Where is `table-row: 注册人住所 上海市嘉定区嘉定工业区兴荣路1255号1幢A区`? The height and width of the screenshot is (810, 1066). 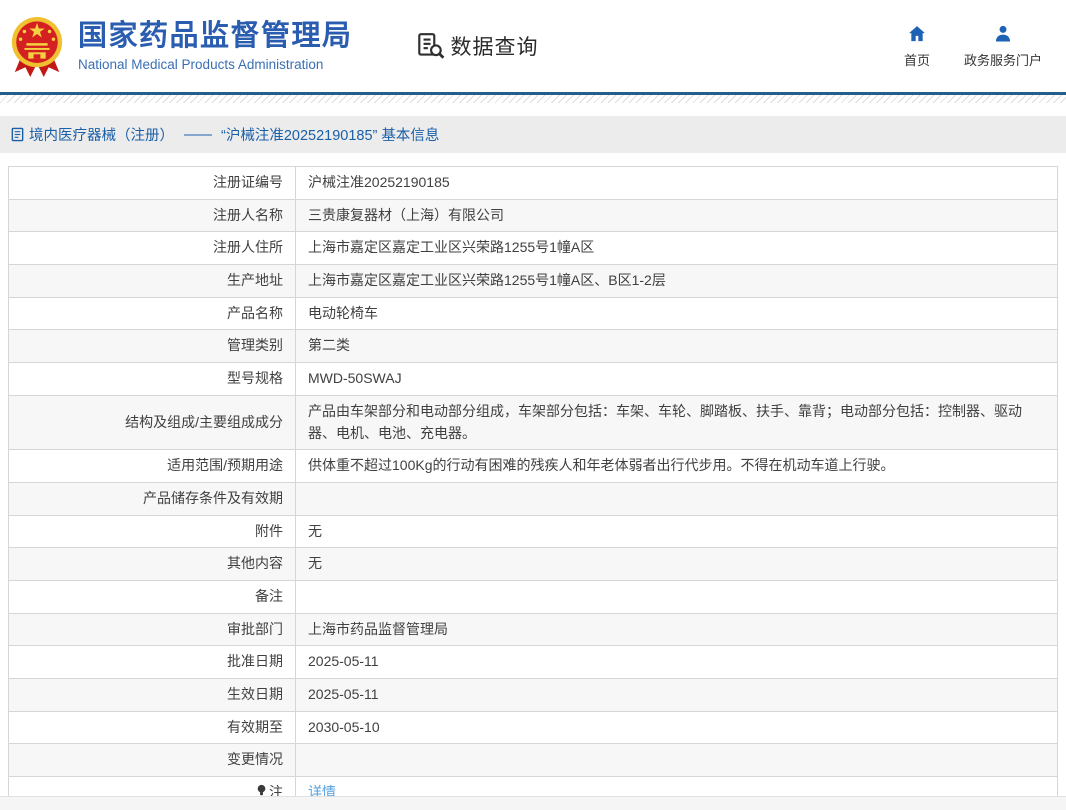
table-row: 注册人住所 上海市嘉定区嘉定工业区兴荣路1255号1幢A区 is located at coordinates (533, 248).